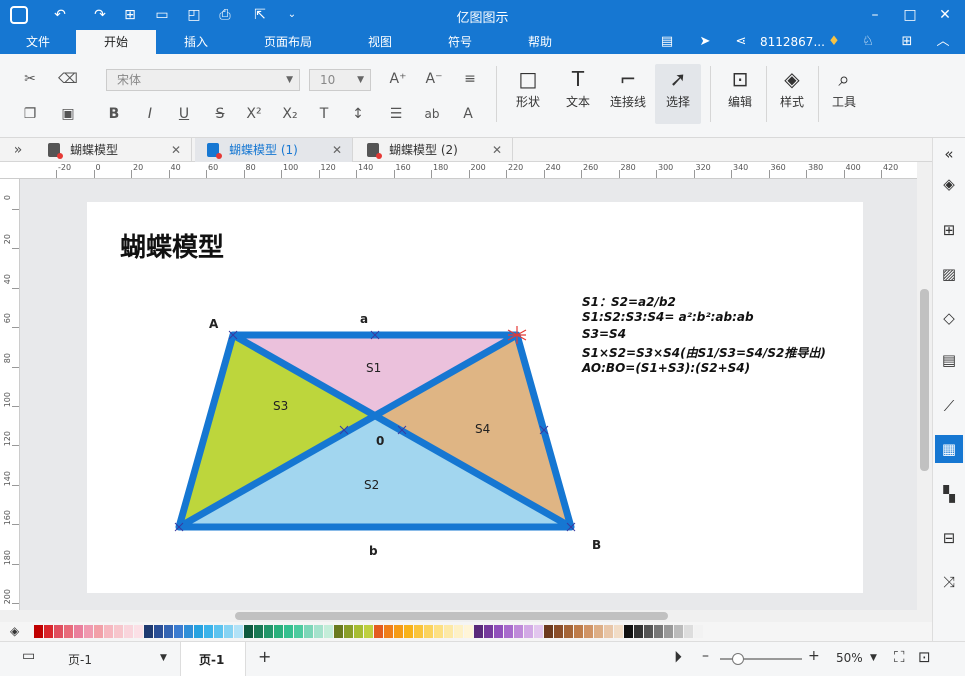 This screenshot has height=676, width=965. What do you see at coordinates (380, 42) in the screenshot?
I see `tab-view: 视图` at bounding box center [380, 42].